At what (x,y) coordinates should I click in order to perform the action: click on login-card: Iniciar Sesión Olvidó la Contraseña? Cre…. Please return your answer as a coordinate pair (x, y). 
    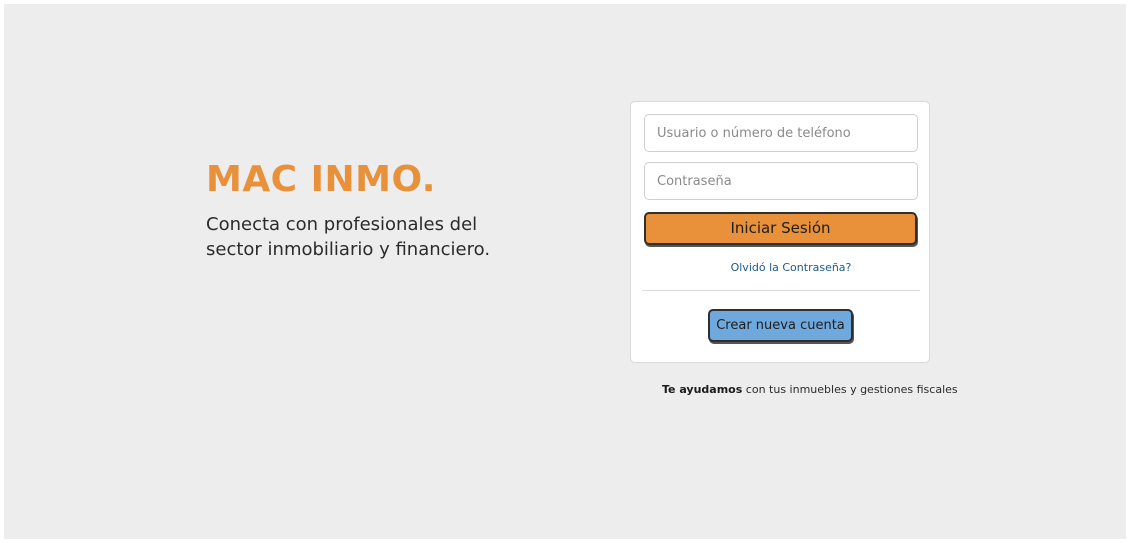
    Looking at the image, I should click on (780, 232).